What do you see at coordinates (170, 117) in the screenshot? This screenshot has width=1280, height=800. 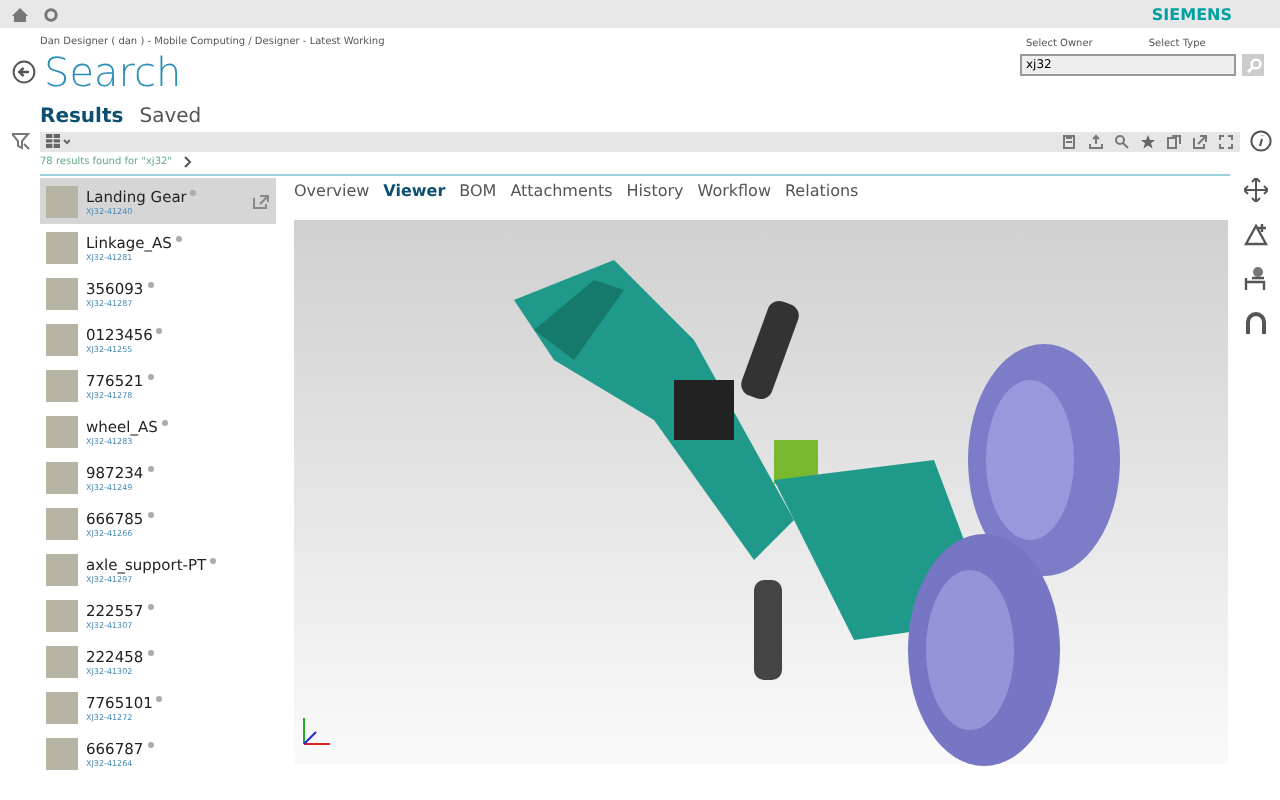 I see `view-tab: Saved` at bounding box center [170, 117].